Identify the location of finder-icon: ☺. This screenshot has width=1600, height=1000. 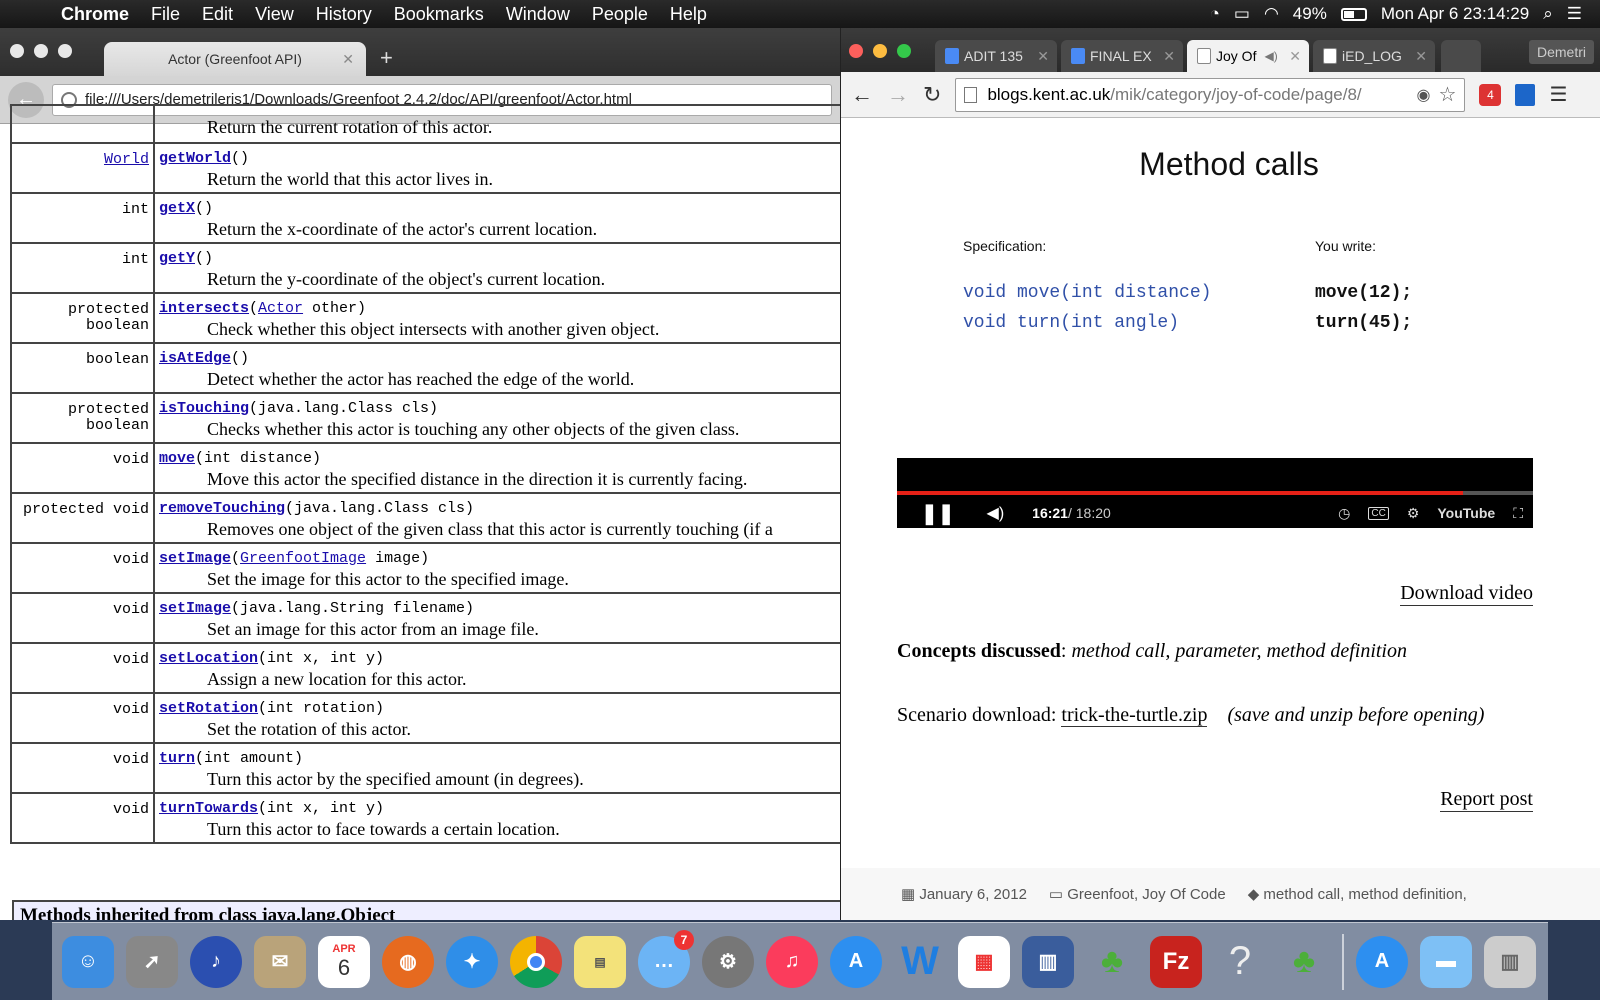
(88, 961).